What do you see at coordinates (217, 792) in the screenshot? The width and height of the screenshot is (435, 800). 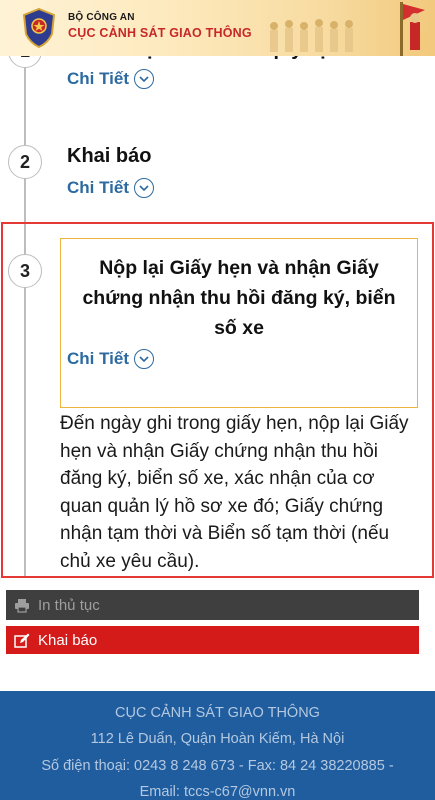 I see `footer-email: Email: tccs-c67@vnn.vn` at bounding box center [217, 792].